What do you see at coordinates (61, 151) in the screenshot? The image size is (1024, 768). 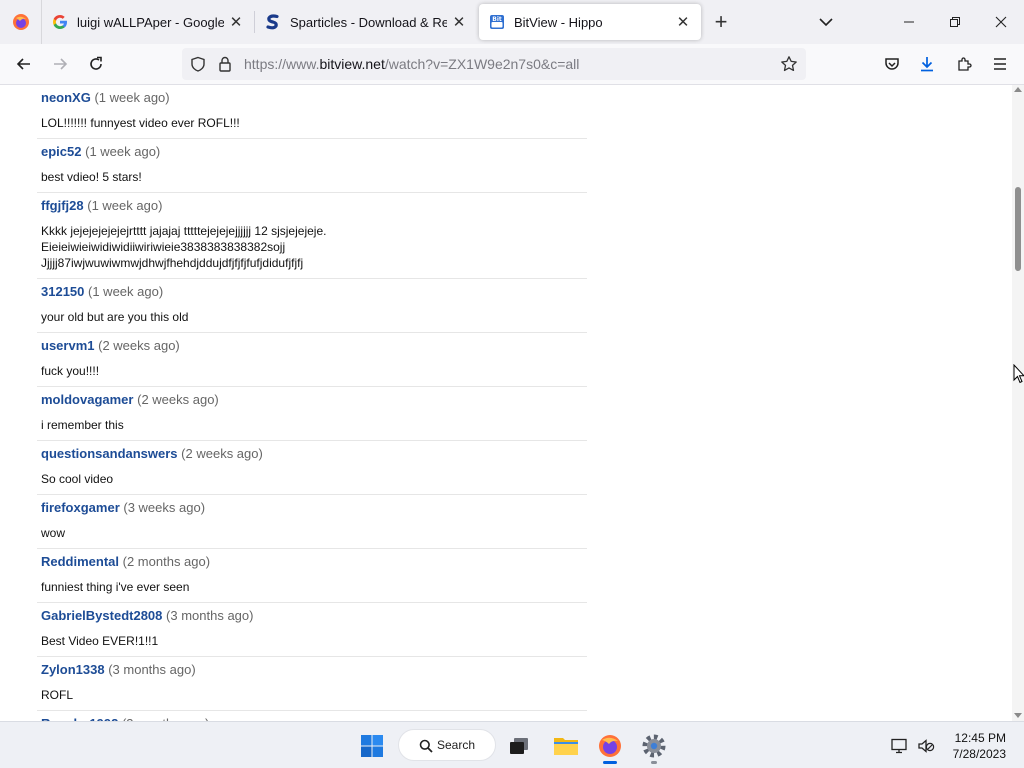 I see `comment-username-link: epic52` at bounding box center [61, 151].